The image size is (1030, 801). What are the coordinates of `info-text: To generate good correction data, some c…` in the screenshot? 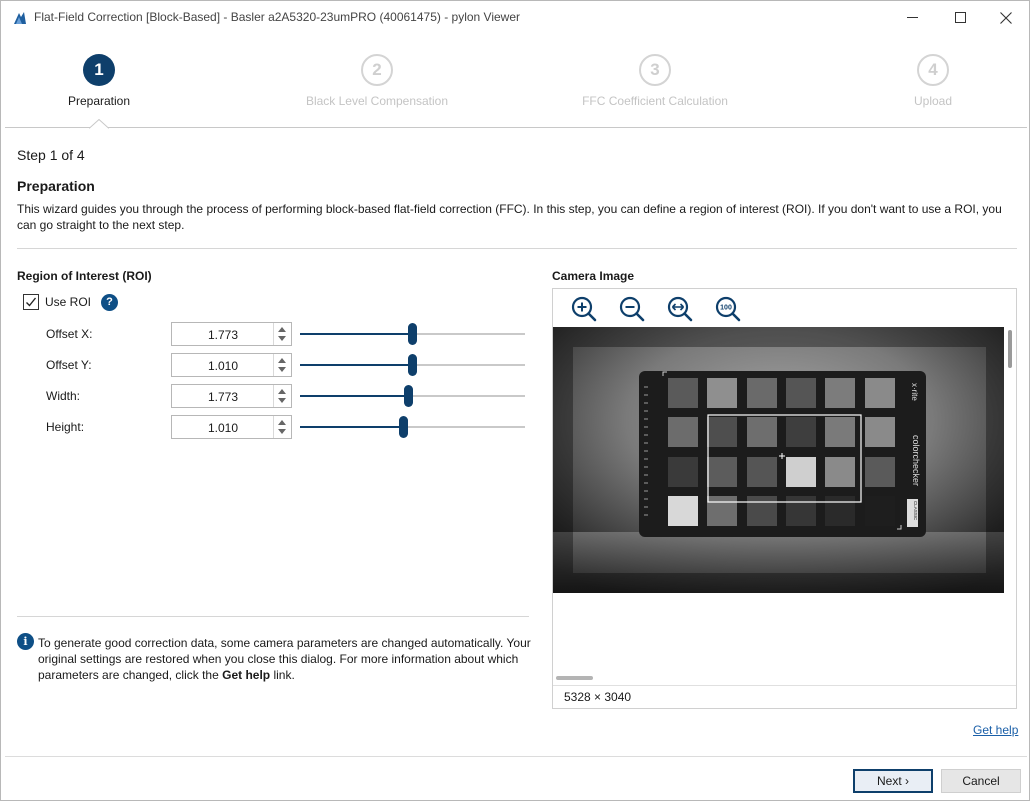 It's located at (285, 659).